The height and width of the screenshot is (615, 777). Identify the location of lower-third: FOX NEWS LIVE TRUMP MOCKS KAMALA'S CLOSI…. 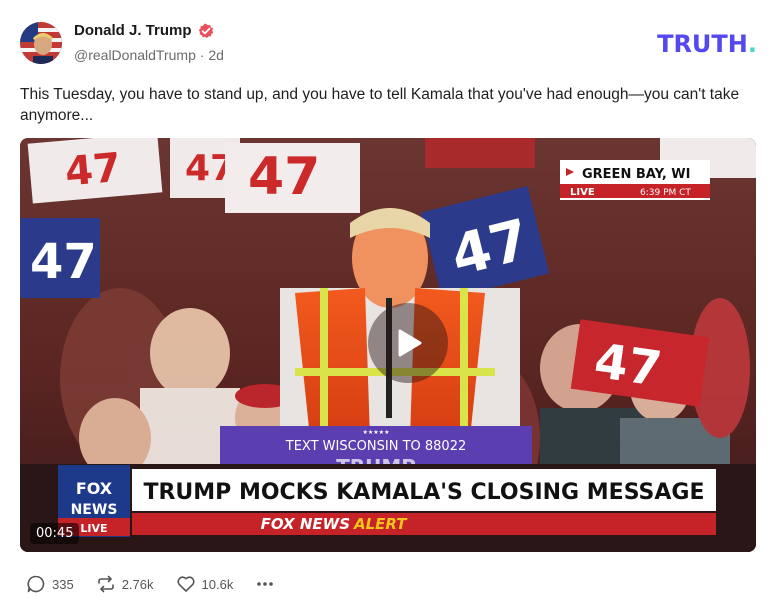
(388, 508).